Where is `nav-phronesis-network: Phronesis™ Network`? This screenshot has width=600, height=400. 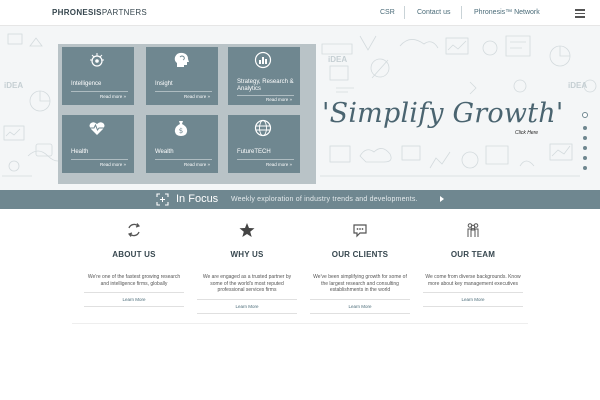
nav-phronesis-network: Phronesis™ Network is located at coordinates (507, 12).